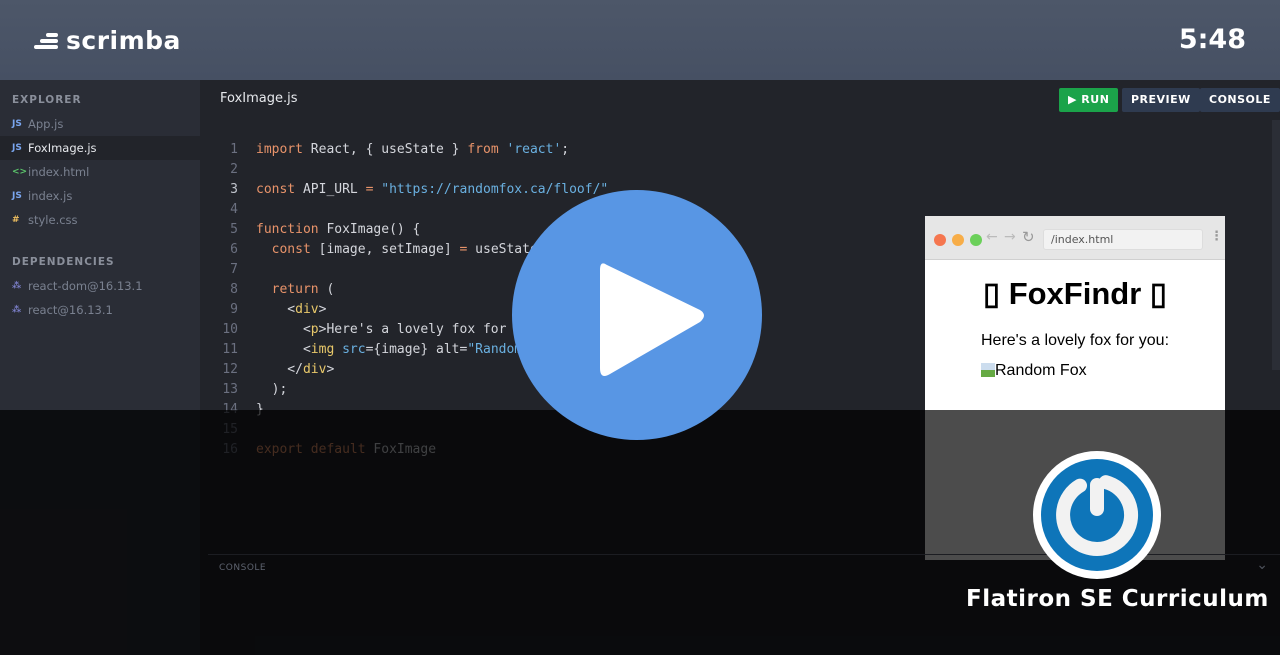 Image resolution: width=1280 pixels, height=655 pixels. I want to click on code-text: <div>, so click(282, 310).